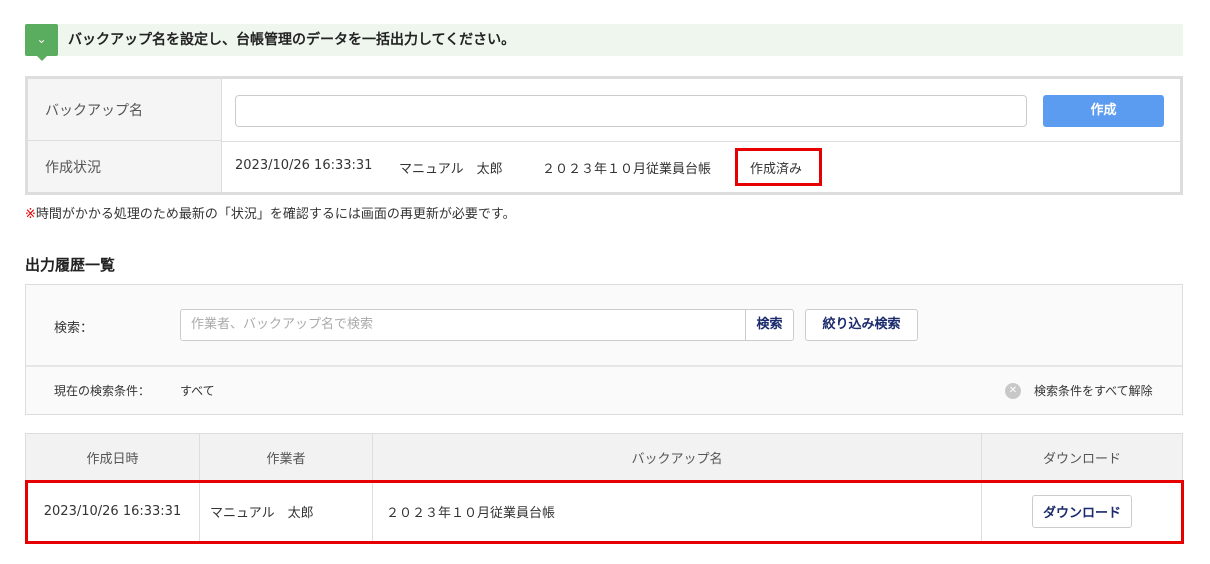 This screenshot has height=564, width=1210. Describe the element at coordinates (30, 214) in the screenshot. I see `note-mark: ※` at that location.